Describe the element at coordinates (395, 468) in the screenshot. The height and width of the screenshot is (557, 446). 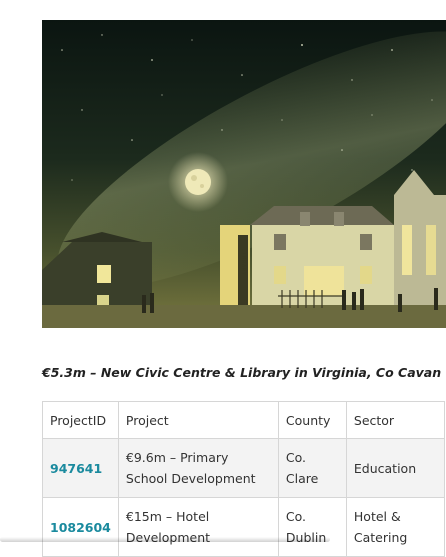
I see `sector-cell: Education` at that location.